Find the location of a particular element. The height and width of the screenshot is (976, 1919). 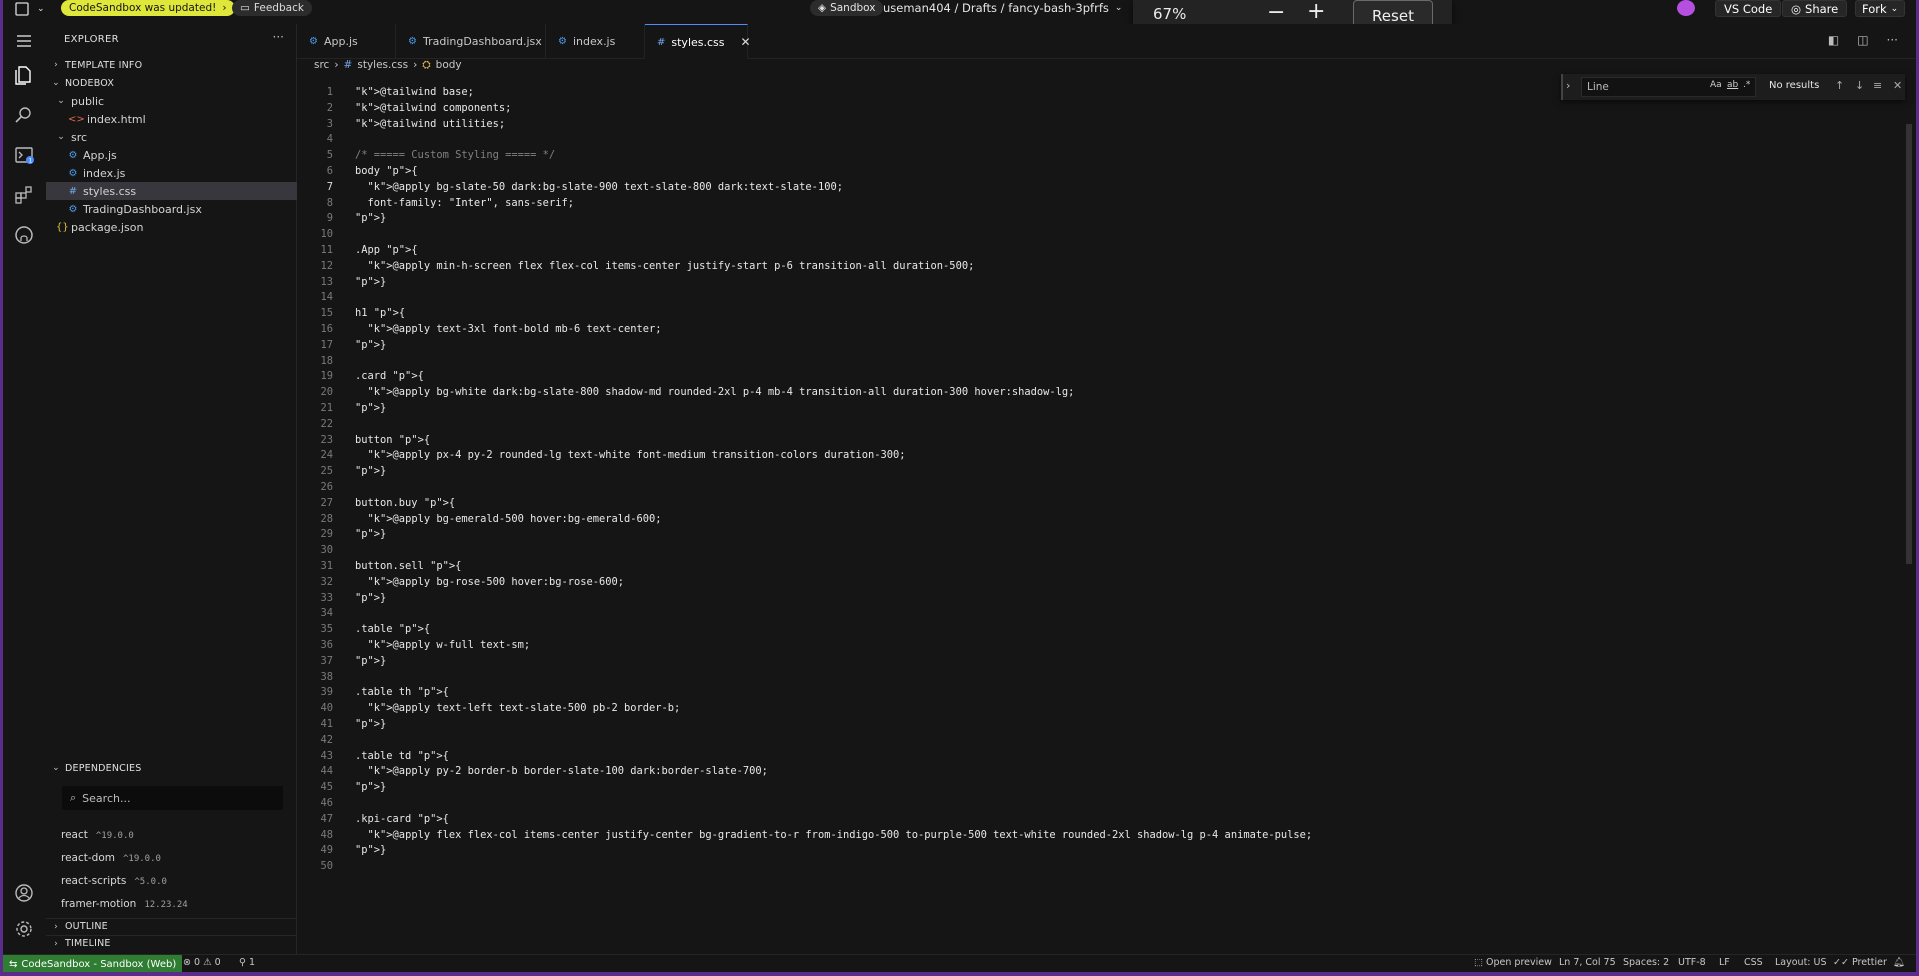

tree-file-index-js: ⚙ index.js is located at coordinates (171, 173).